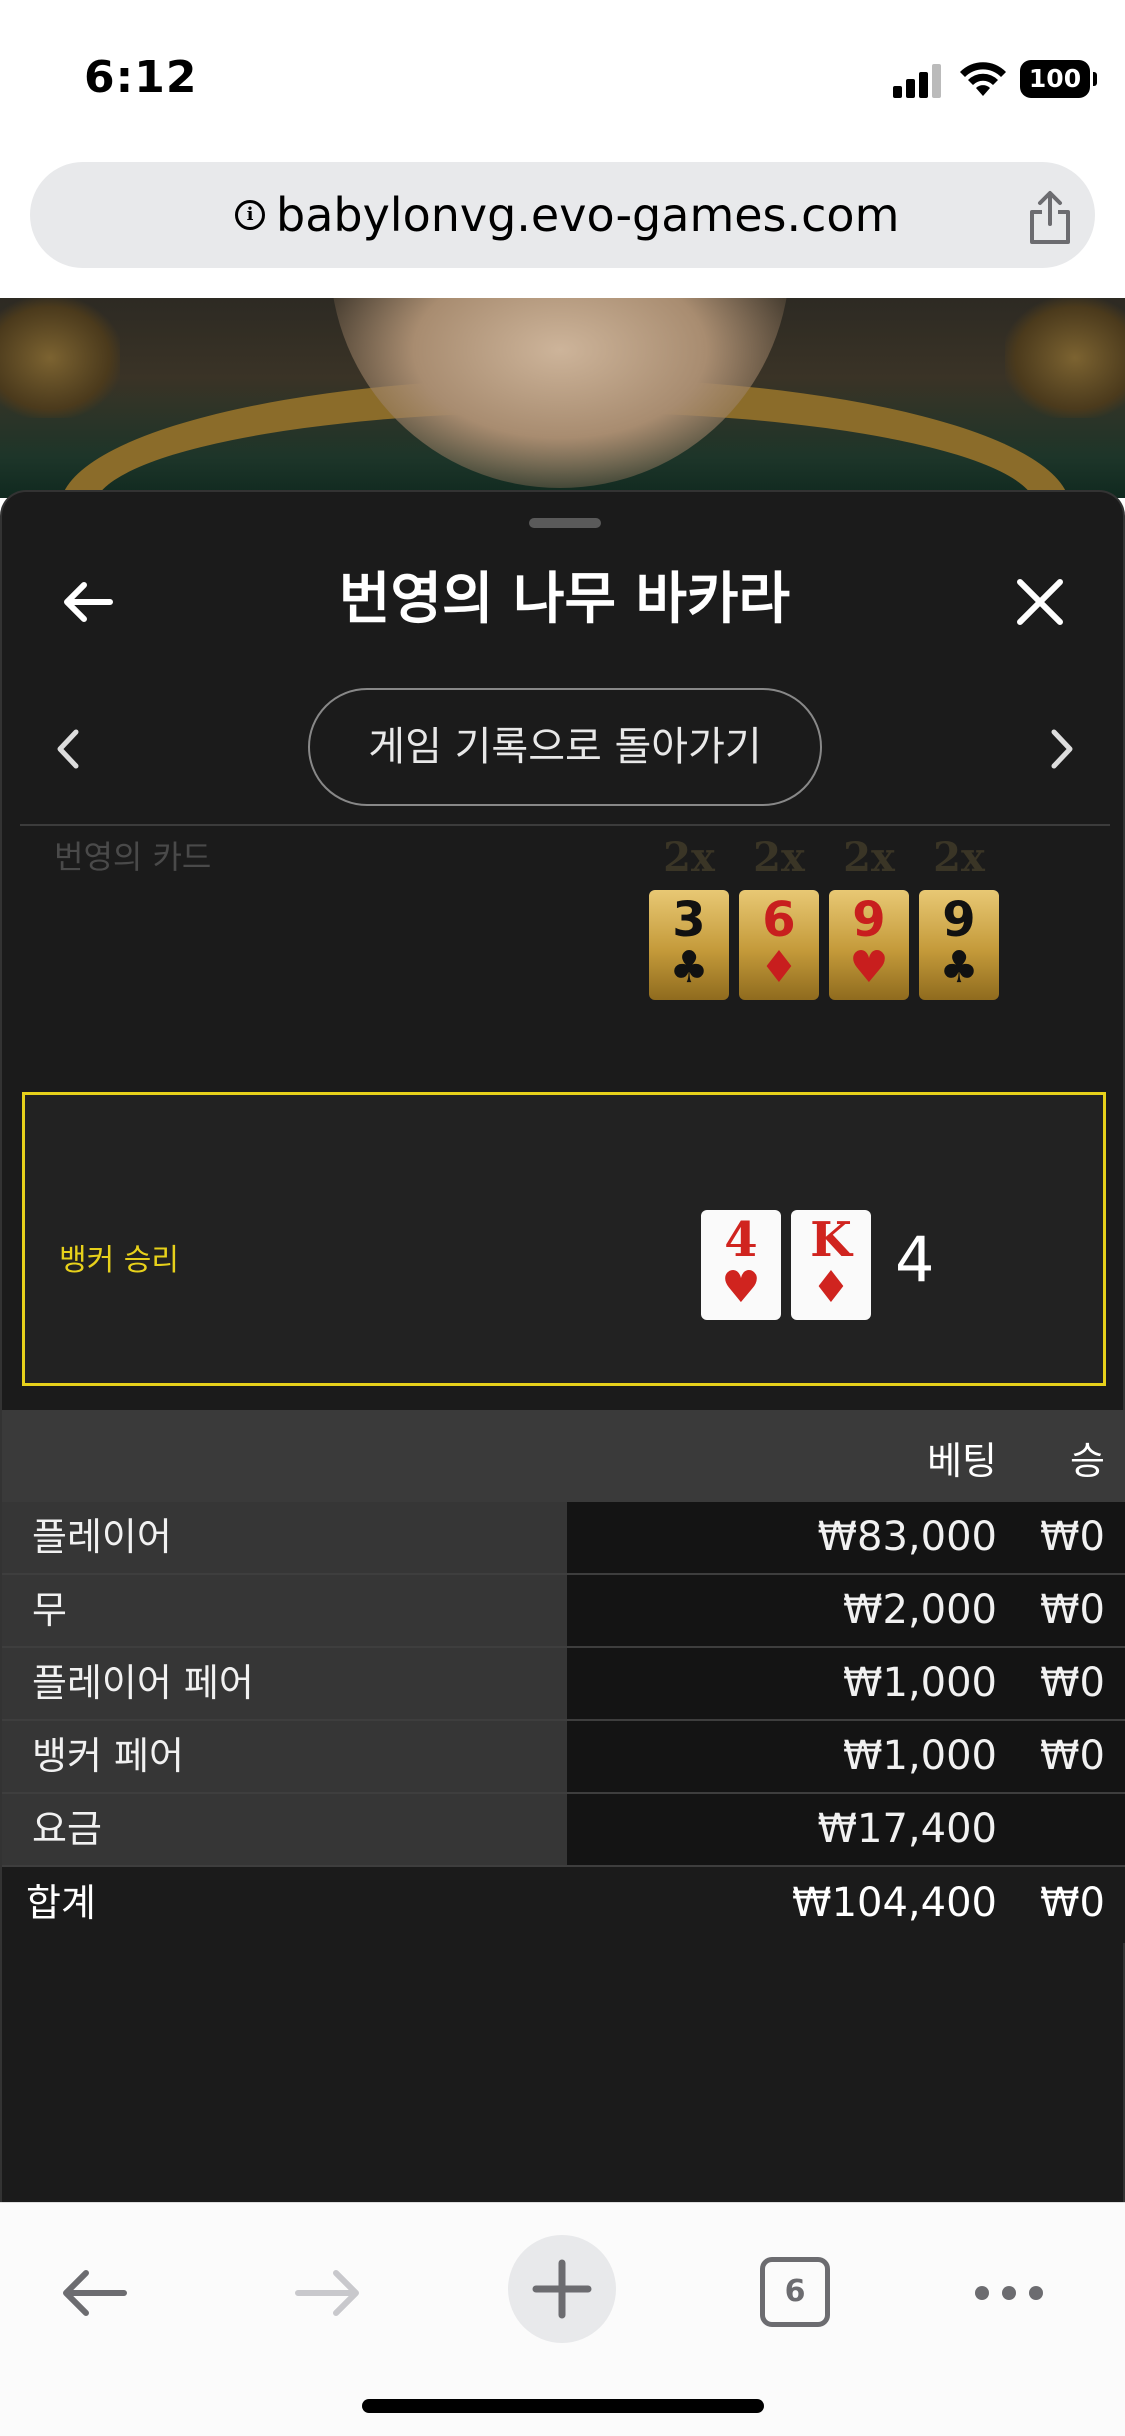 Image resolution: width=1125 pixels, height=2436 pixels. What do you see at coordinates (741, 1240) in the screenshot?
I see `card-rank: 4` at bounding box center [741, 1240].